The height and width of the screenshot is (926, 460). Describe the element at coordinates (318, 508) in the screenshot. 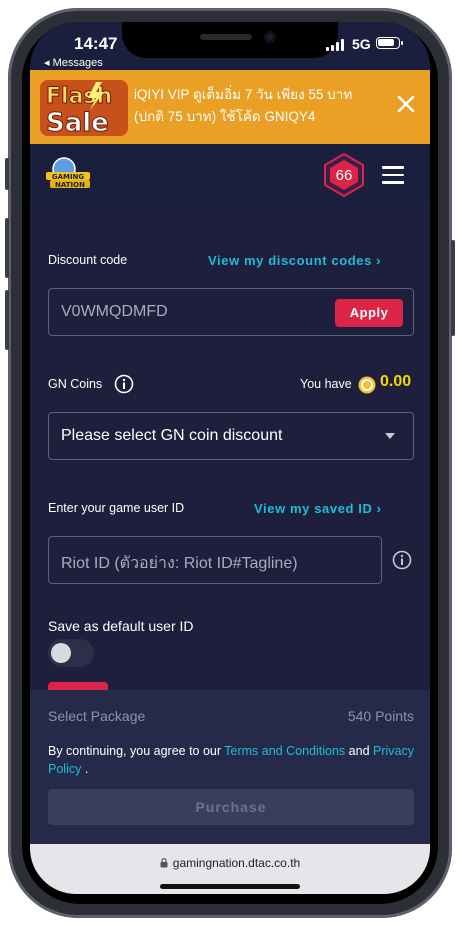

I see `view-saved-id-link: View my saved ID ›` at that location.